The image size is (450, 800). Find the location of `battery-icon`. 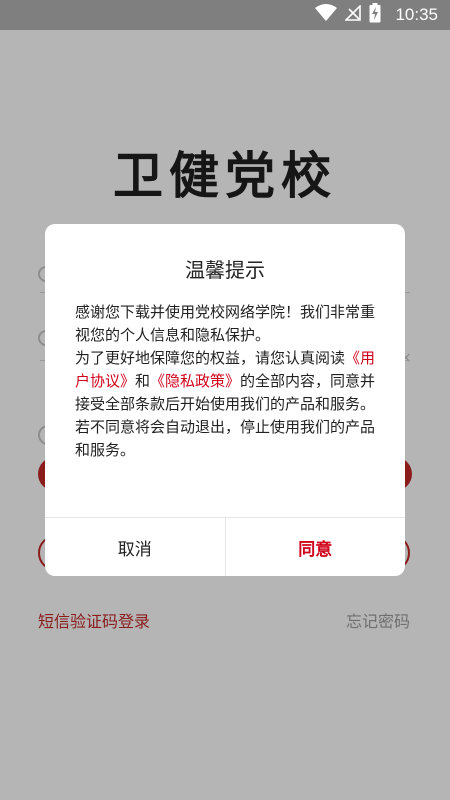

battery-icon is located at coordinates (375, 15).